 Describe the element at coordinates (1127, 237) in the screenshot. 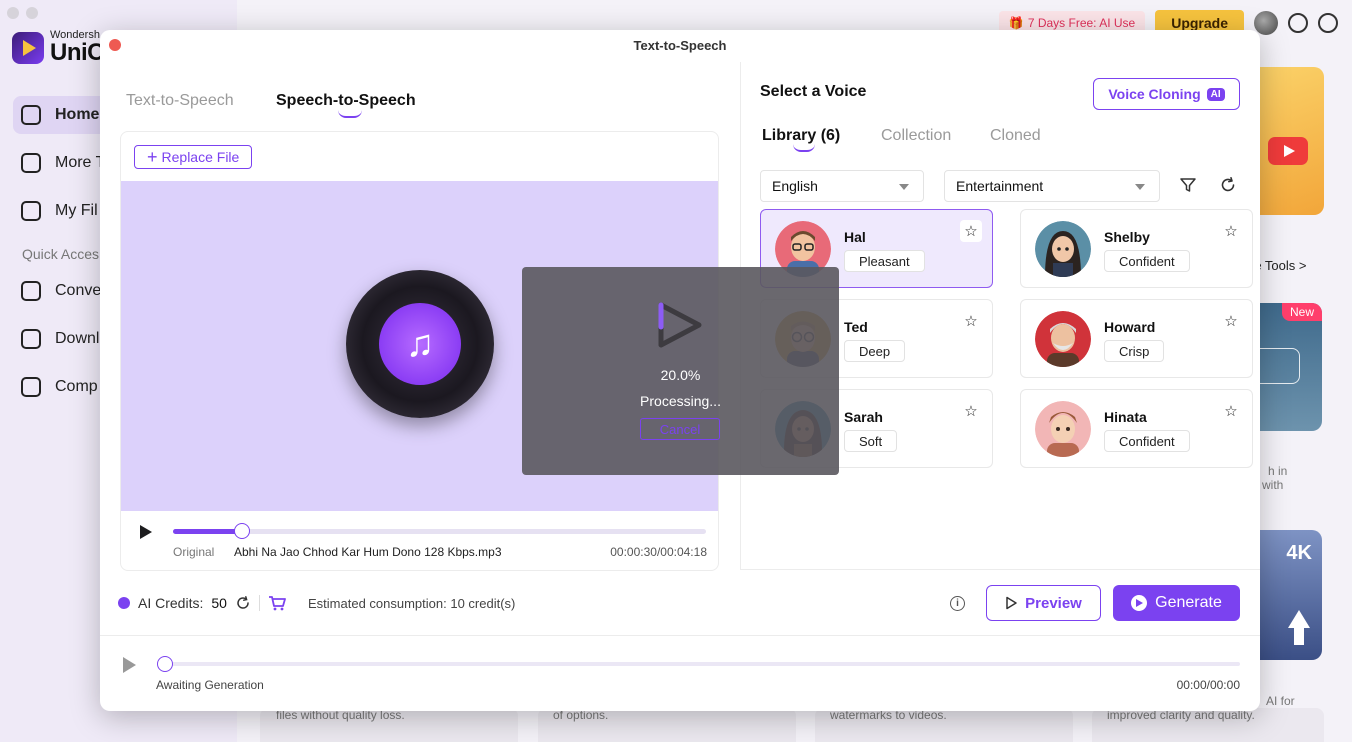

I see `voice-name: Shelby` at that location.